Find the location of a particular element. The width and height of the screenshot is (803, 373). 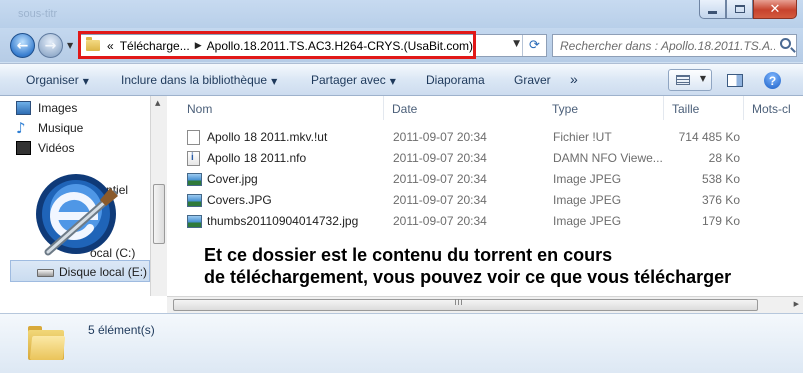

scroll-up-icon: ▲ is located at coordinates (157, 103).